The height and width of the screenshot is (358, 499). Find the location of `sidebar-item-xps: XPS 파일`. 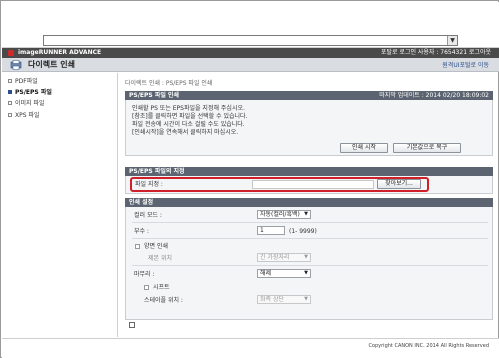

sidebar-item-xps: XPS 파일 is located at coordinates (24, 115).